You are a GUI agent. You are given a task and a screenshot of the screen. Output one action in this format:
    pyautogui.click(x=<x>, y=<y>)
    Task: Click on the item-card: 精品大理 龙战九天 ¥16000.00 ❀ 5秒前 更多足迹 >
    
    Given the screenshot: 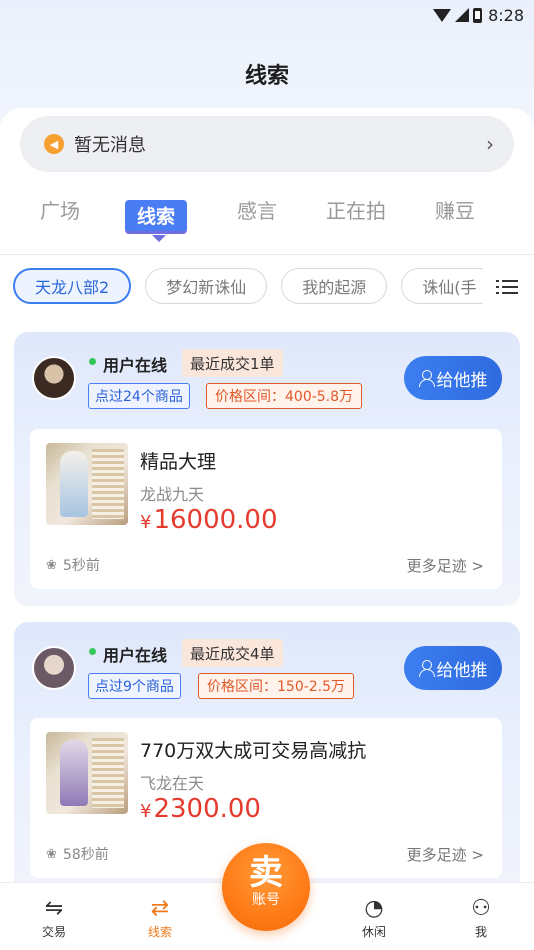 What is the action you would take?
    pyautogui.click(x=266, y=509)
    